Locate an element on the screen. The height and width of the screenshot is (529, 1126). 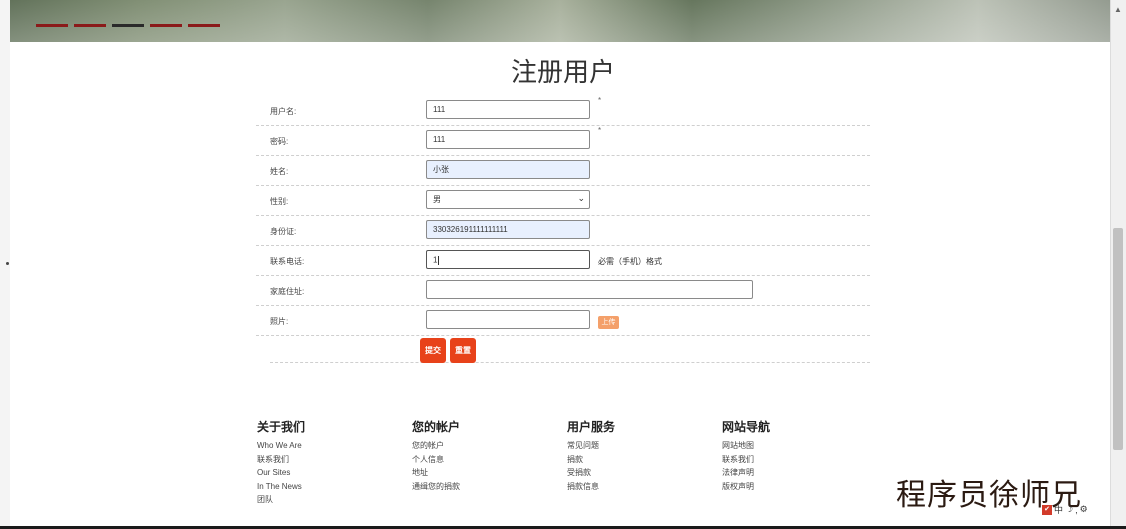
gender-selected-value: 男 is located at coordinates (437, 199).